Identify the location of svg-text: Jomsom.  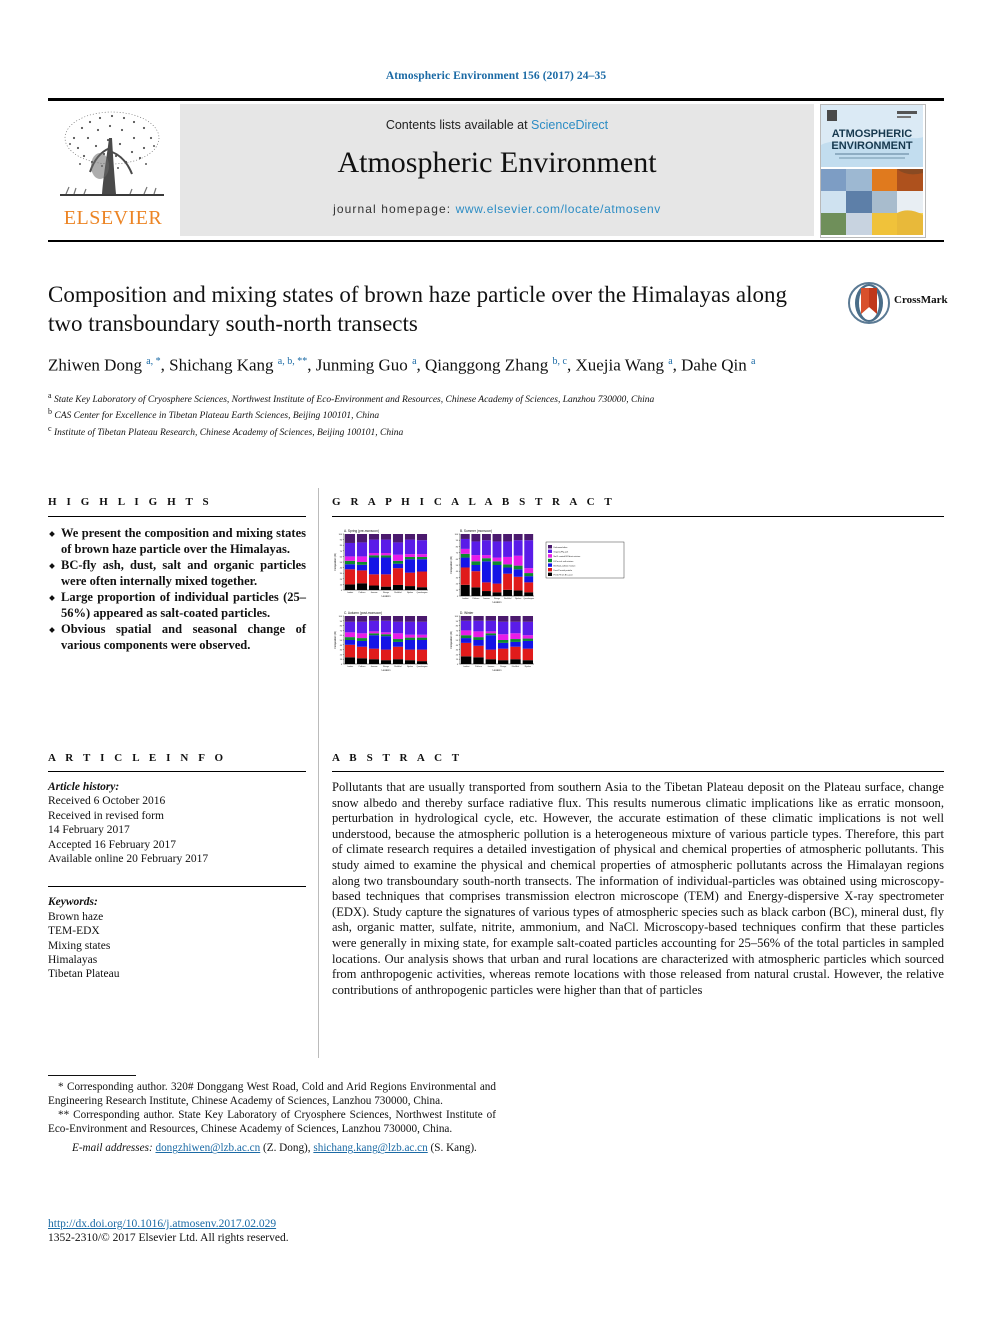
(486, 599).